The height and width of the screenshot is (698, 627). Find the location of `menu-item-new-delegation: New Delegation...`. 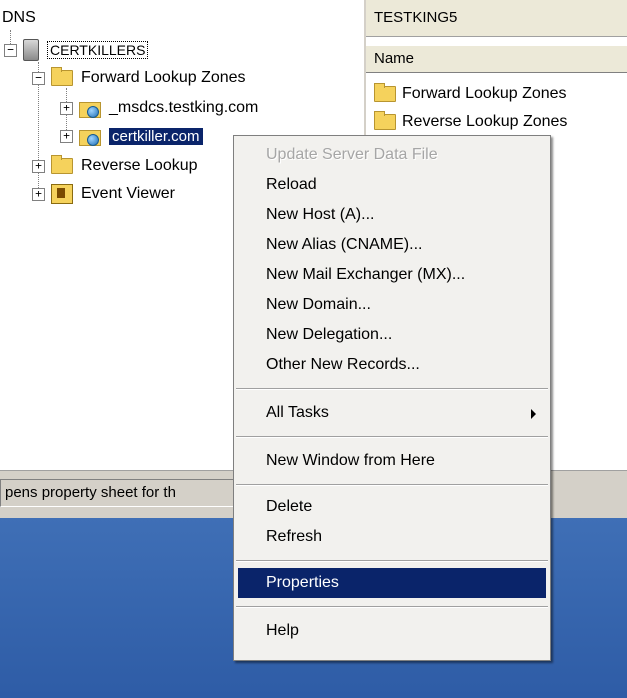

menu-item-new-delegation: New Delegation... is located at coordinates (392, 335).